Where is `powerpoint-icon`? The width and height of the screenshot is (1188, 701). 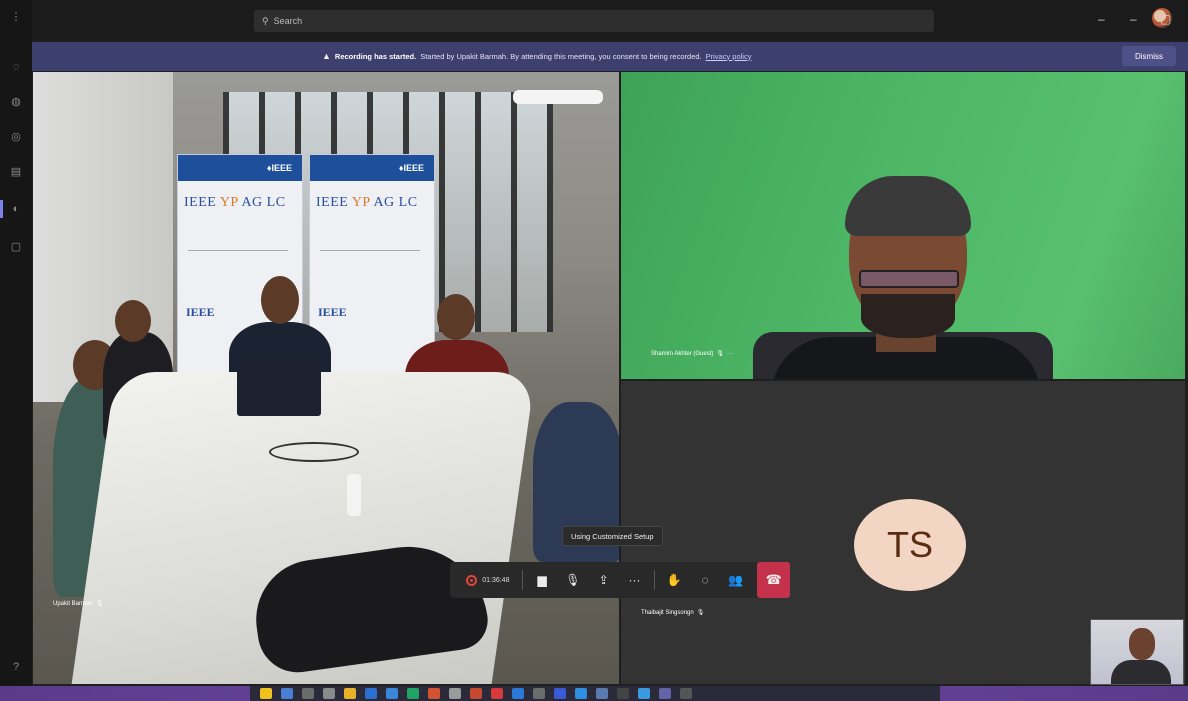
powerpoint-icon is located at coordinates (434, 693).